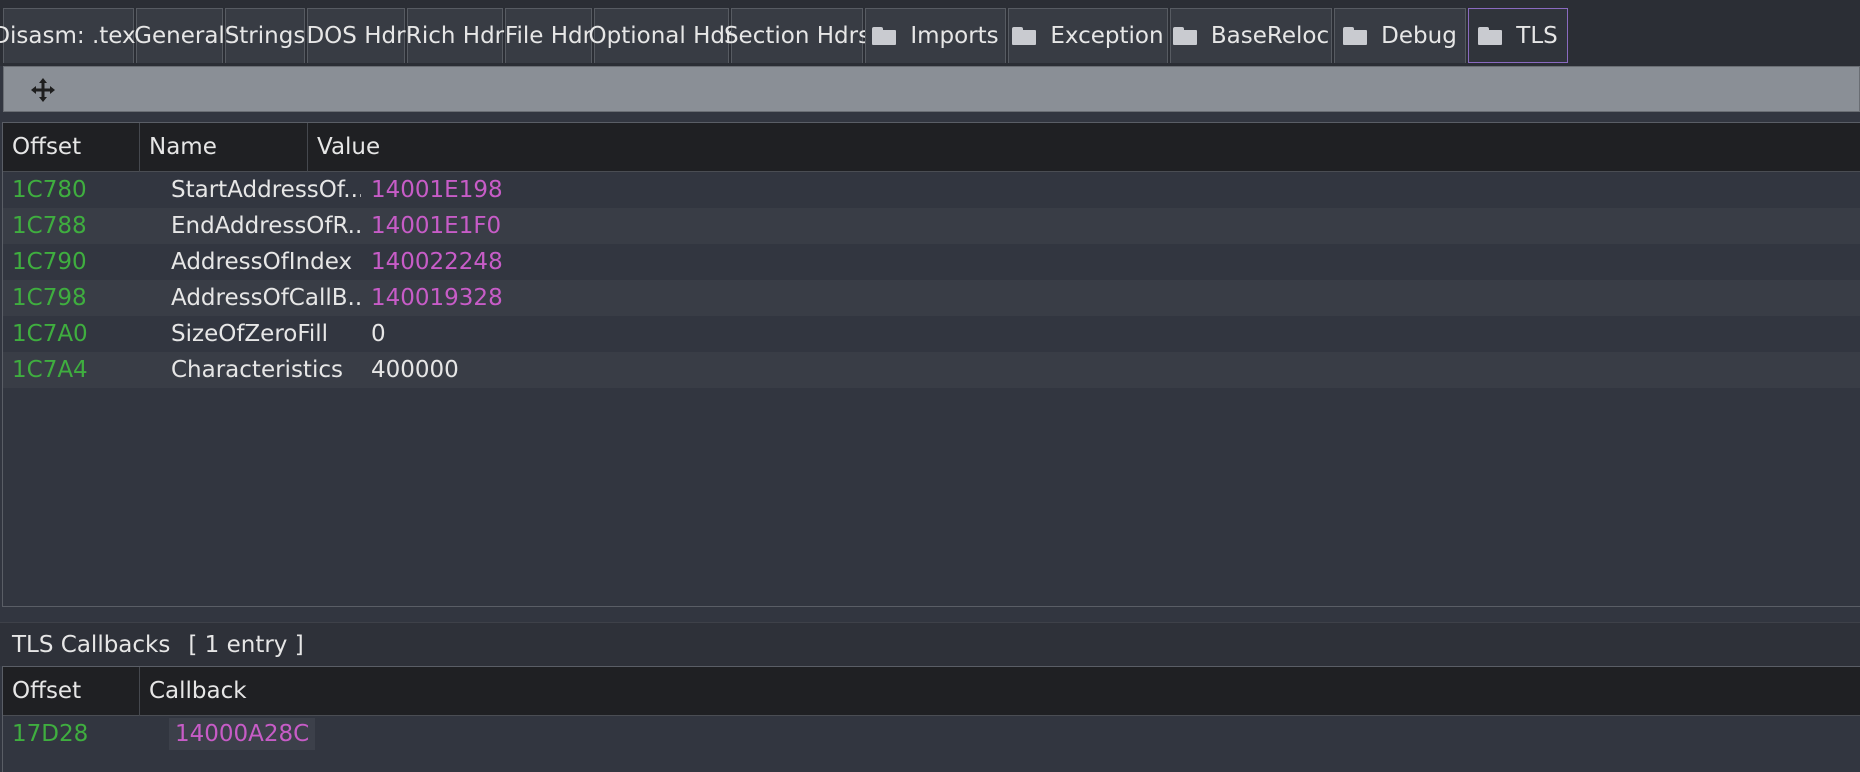 The height and width of the screenshot is (772, 1860). What do you see at coordinates (224, 147) in the screenshot?
I see `column-header-name: Name` at bounding box center [224, 147].